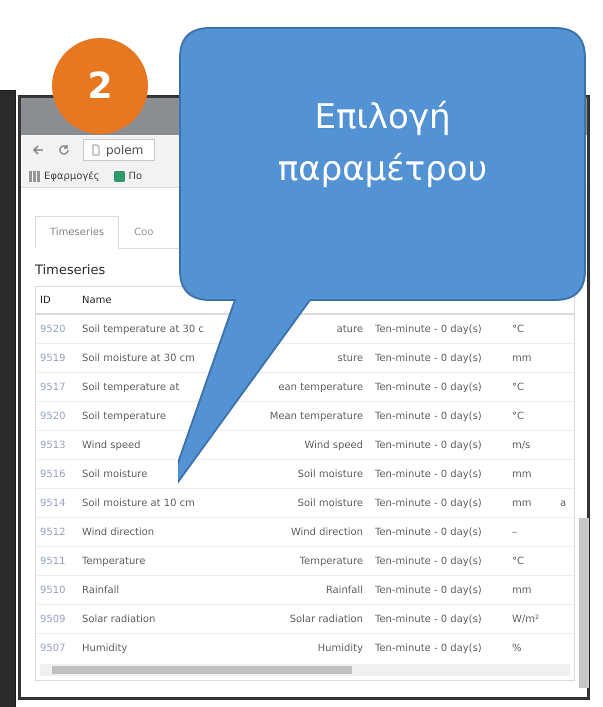  What do you see at coordinates (45, 300) in the screenshot?
I see `column-header: ID` at bounding box center [45, 300].